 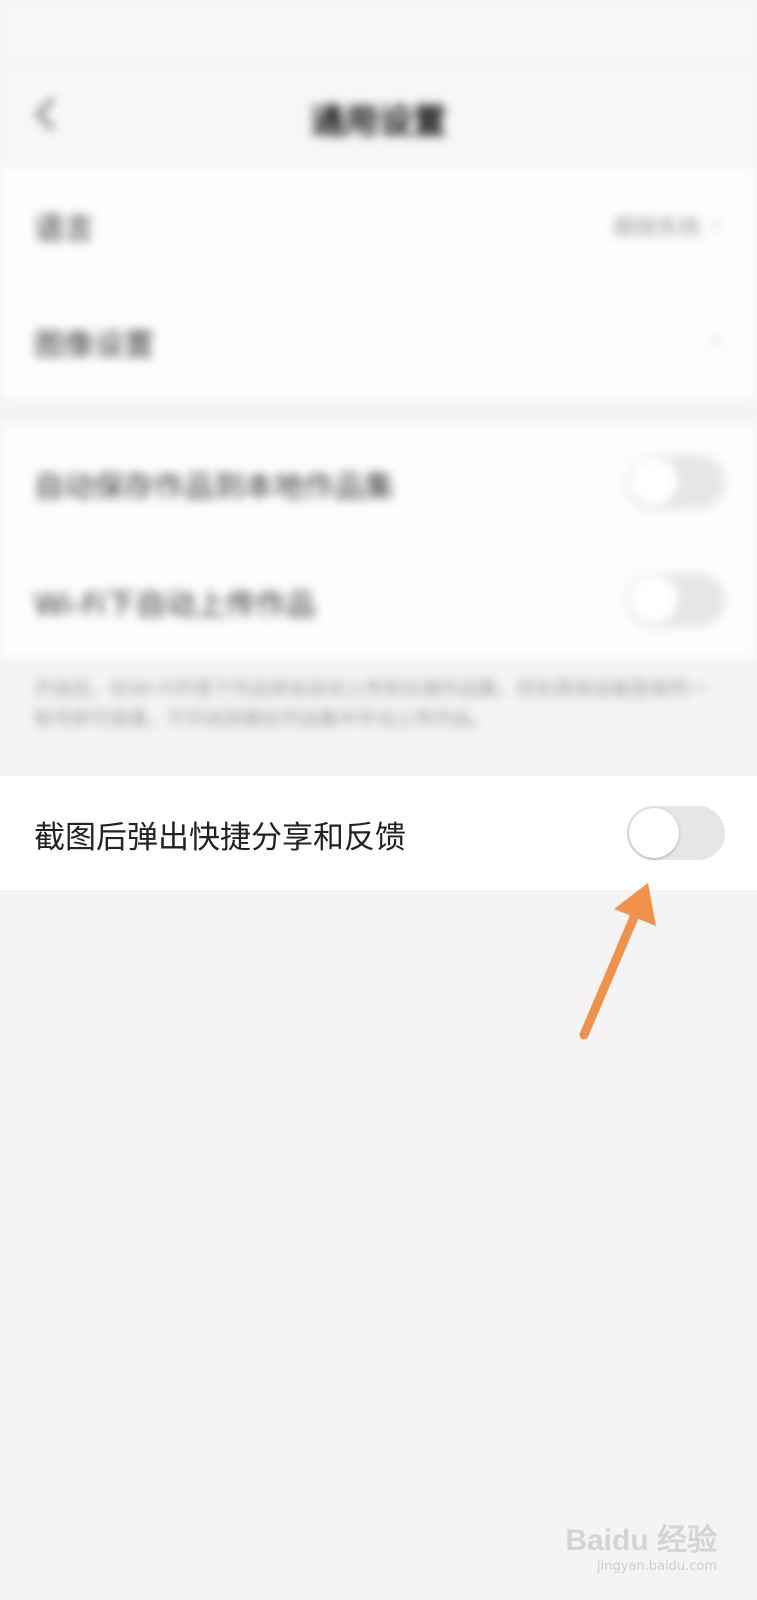 I want to click on watermark-url: jingyan.baidu.com, so click(x=657, y=1566).